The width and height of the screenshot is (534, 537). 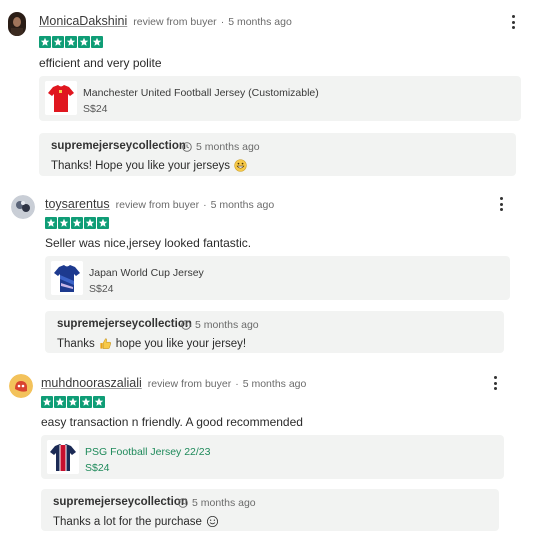 I want to click on reviewer-username: muhdnooraszaliali, so click(x=91, y=383).